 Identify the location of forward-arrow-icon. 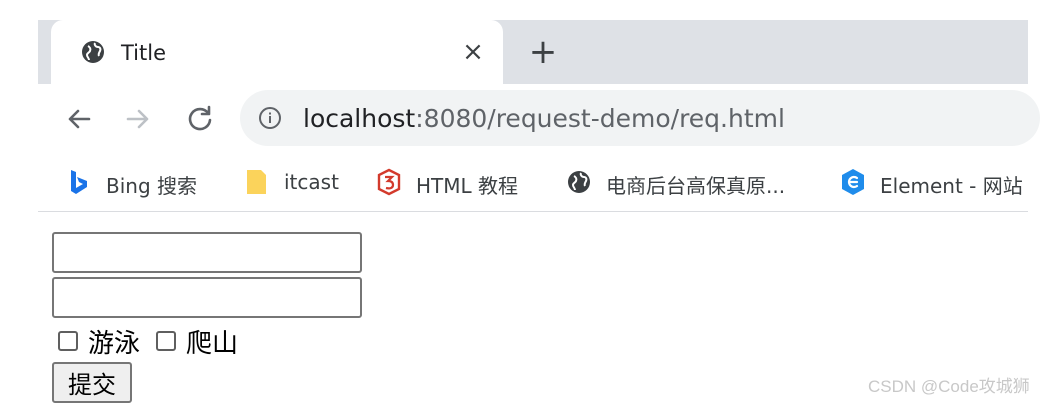
(138, 119).